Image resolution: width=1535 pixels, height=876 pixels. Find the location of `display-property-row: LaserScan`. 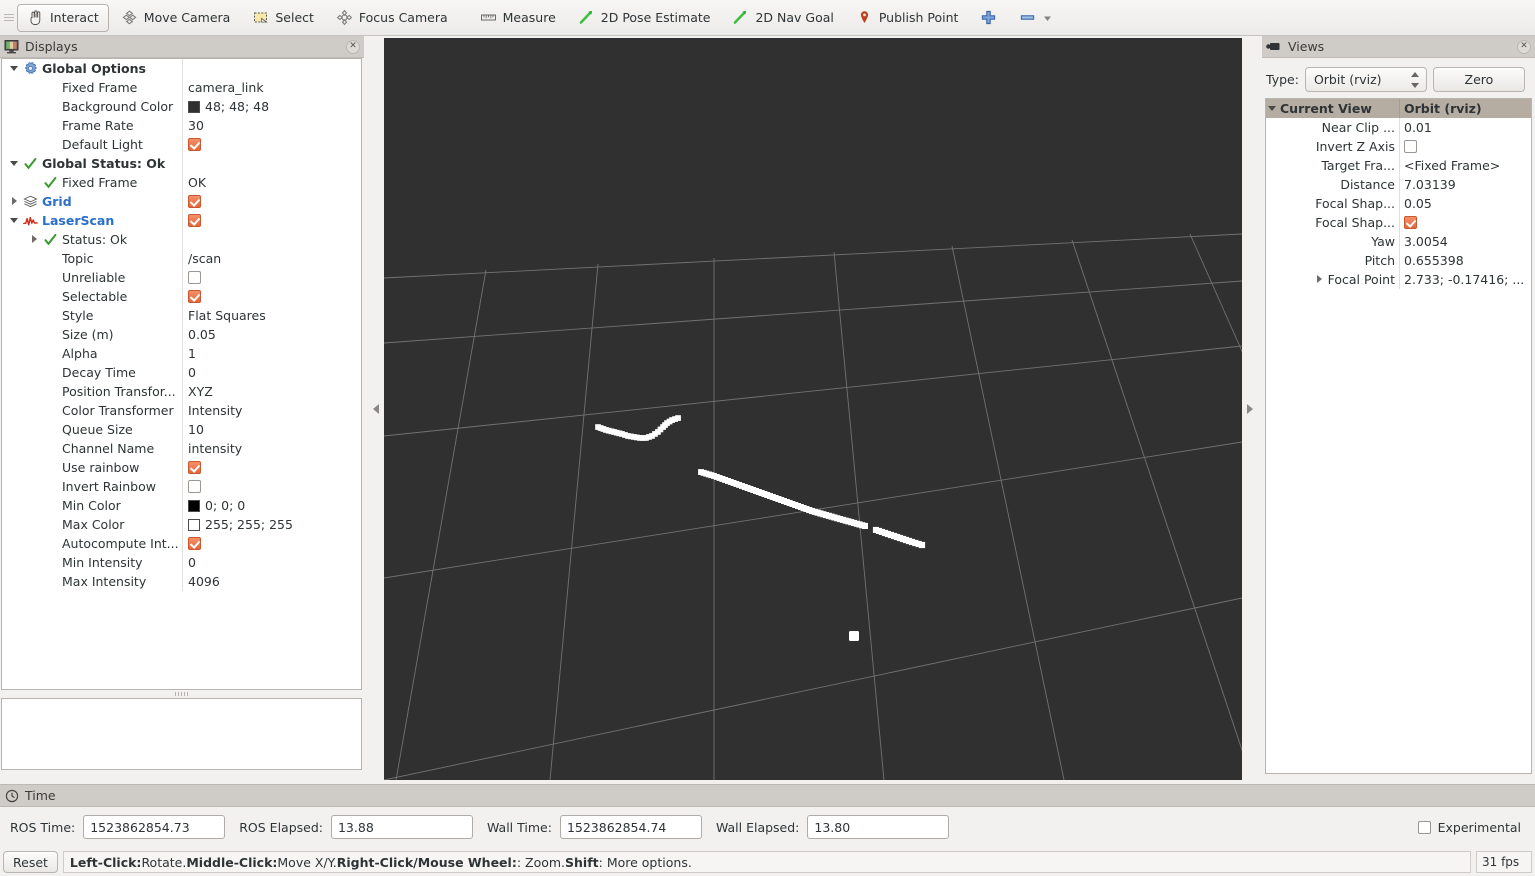

display-property-row: LaserScan is located at coordinates (181, 220).